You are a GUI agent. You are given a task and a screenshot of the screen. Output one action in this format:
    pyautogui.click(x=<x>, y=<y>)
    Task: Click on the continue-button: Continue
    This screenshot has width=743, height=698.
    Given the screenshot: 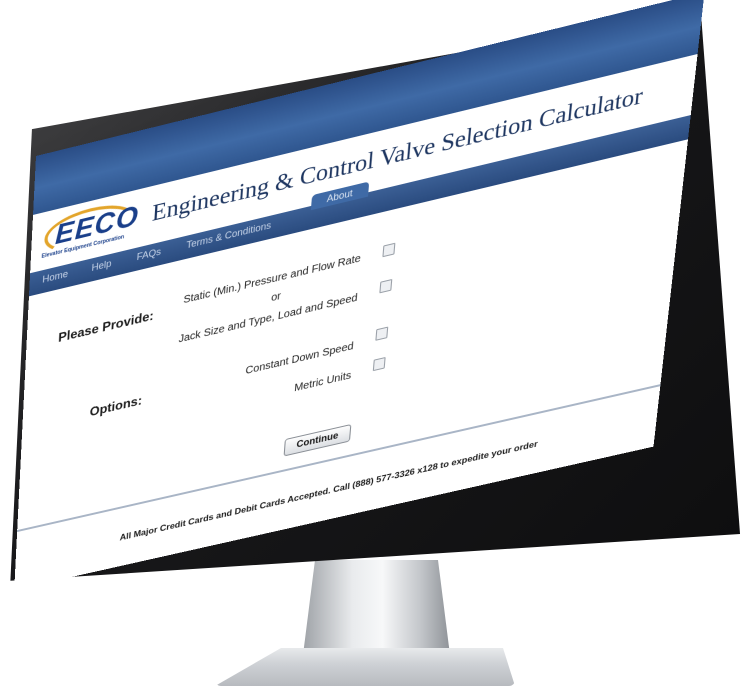 What is the action you would take?
    pyautogui.click(x=317, y=440)
    